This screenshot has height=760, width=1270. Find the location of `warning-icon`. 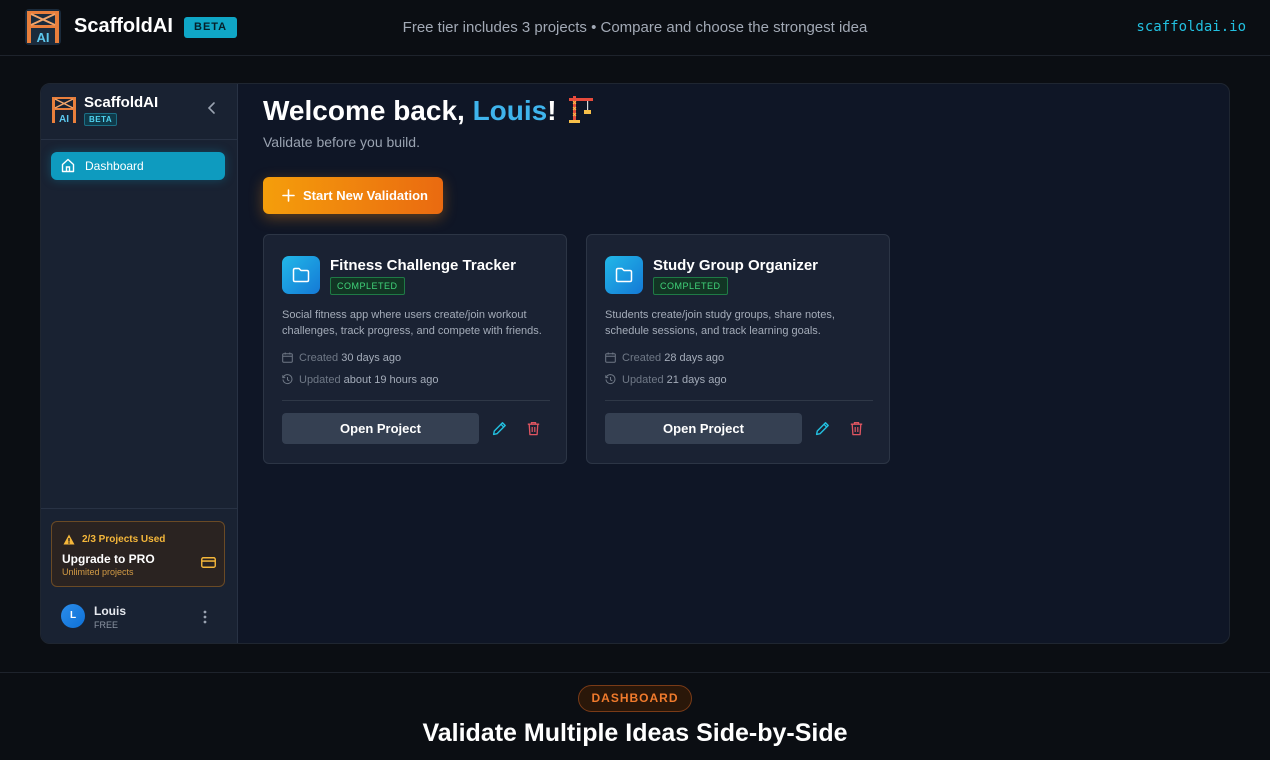

warning-icon is located at coordinates (69, 539).